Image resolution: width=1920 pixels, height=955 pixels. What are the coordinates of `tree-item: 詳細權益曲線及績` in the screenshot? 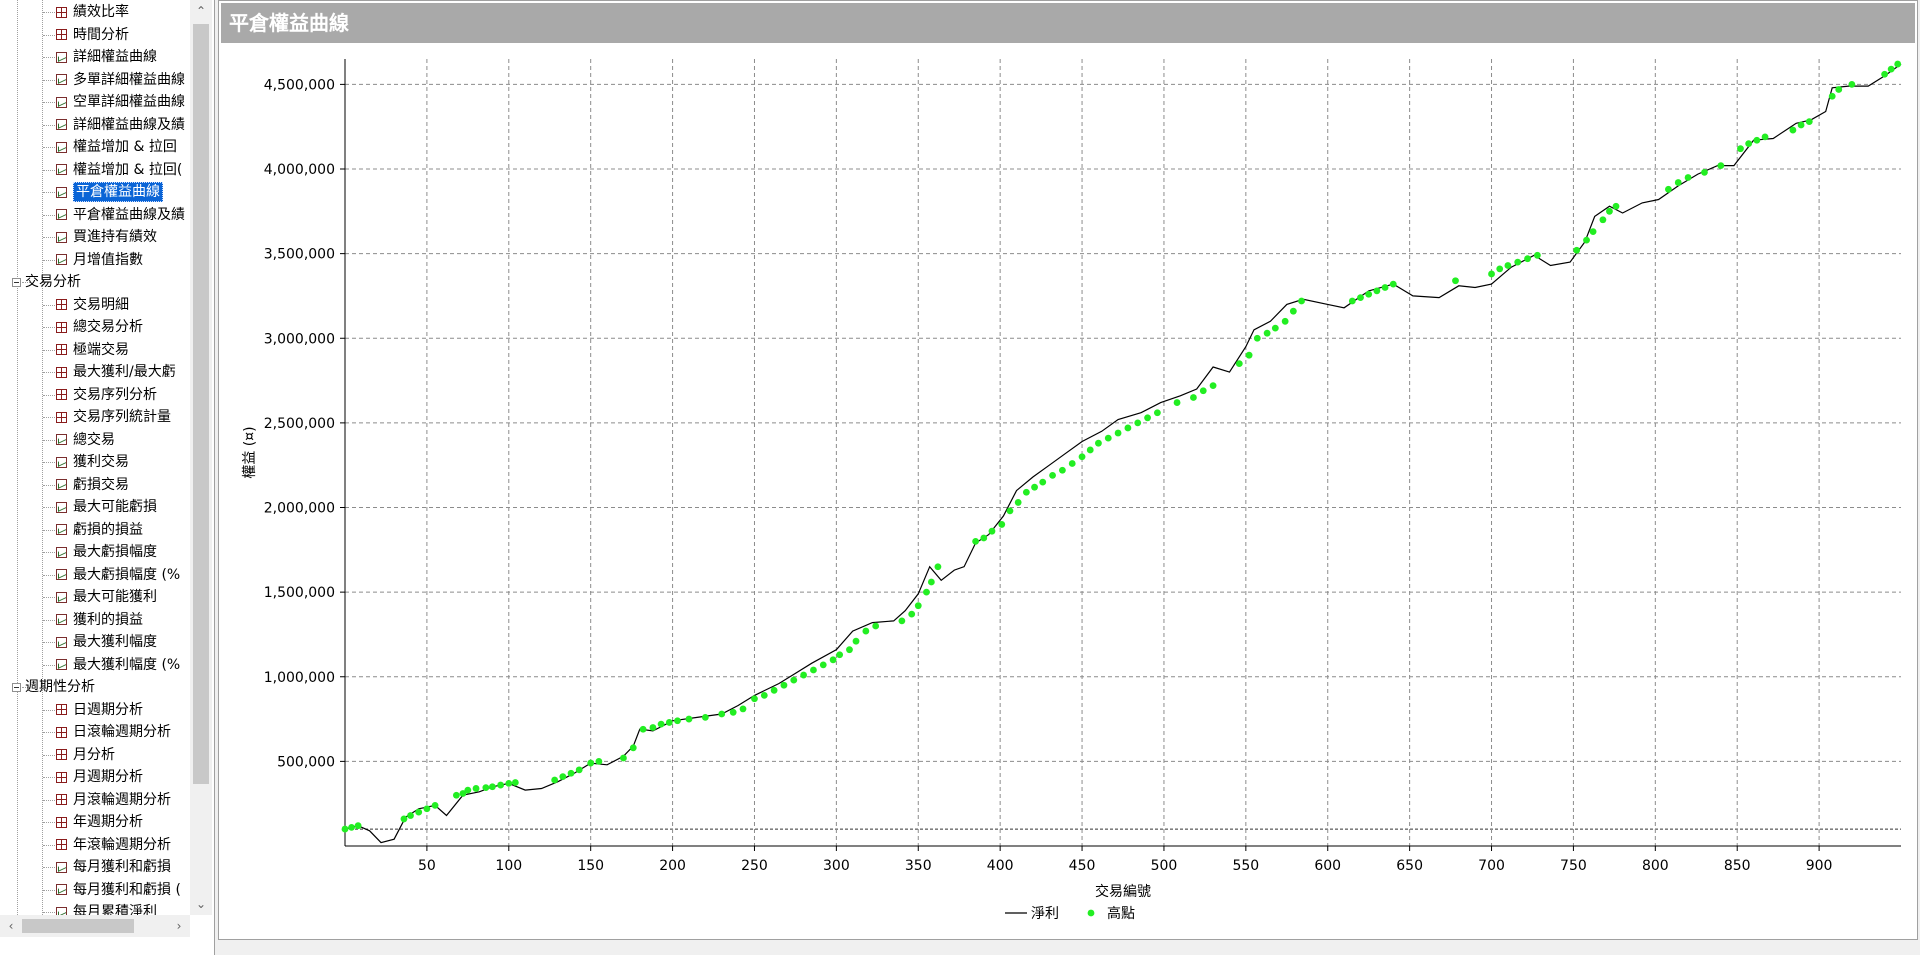 It's located at (120, 125).